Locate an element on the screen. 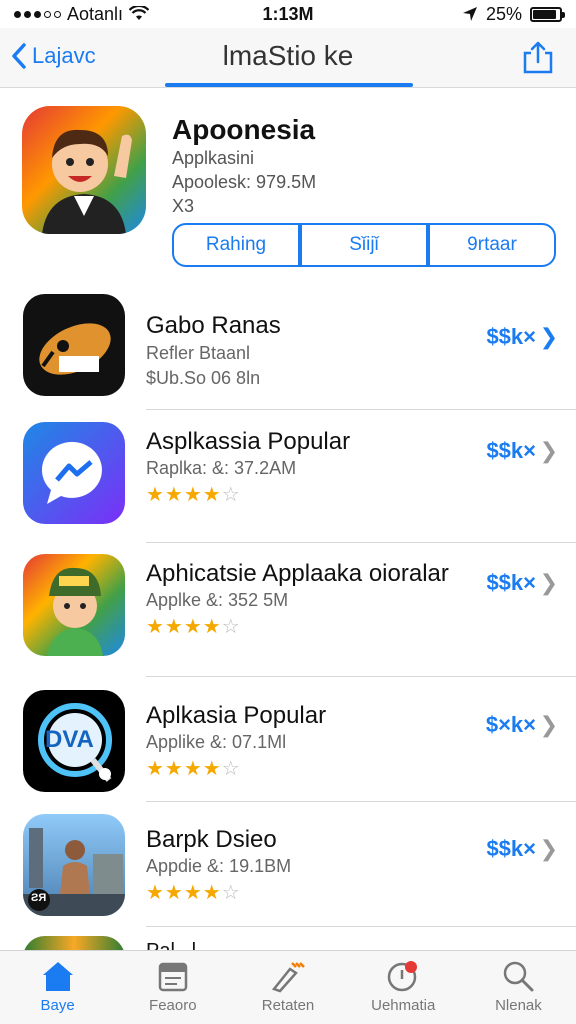  share-icon is located at coordinates (538, 57).